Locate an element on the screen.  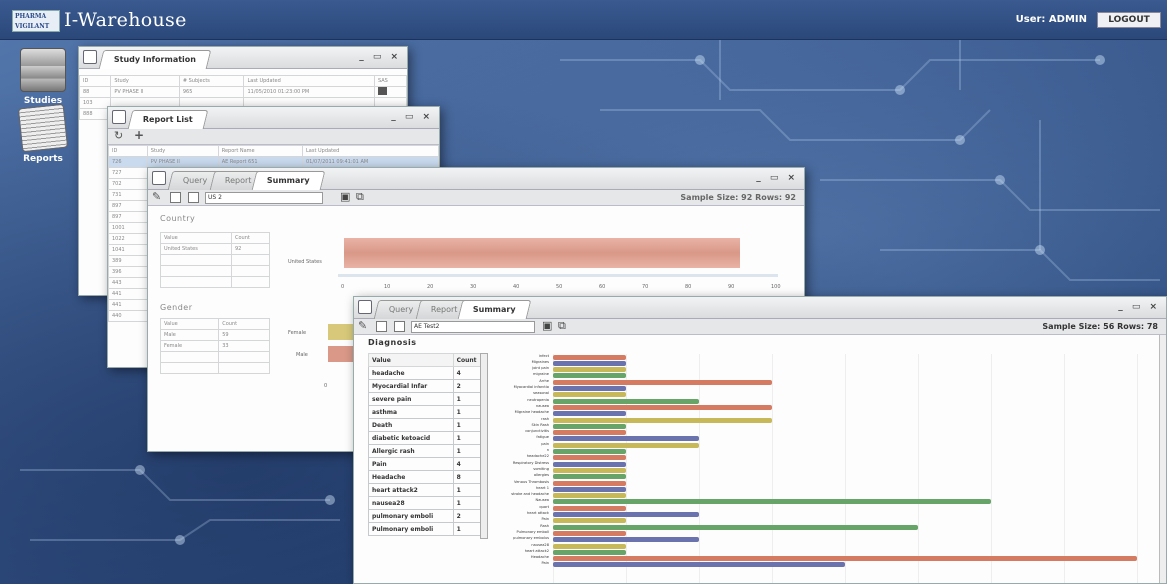
report-name-input: AE Test2 is located at coordinates (473, 327).